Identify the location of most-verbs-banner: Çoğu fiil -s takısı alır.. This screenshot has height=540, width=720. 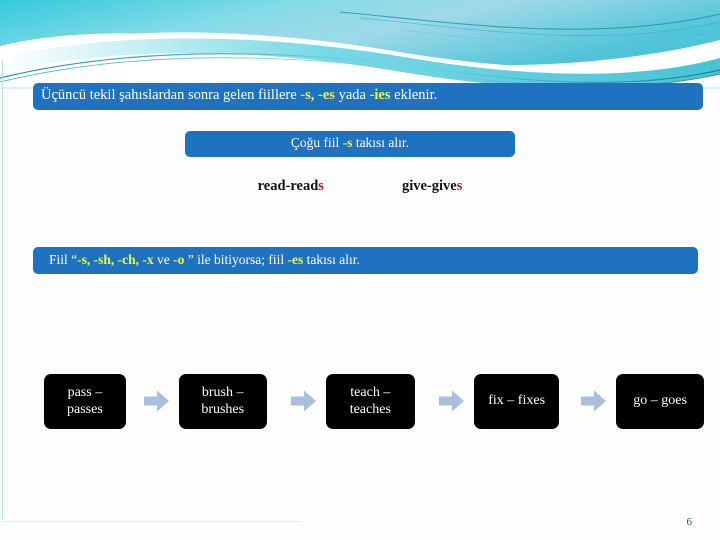
(350, 144).